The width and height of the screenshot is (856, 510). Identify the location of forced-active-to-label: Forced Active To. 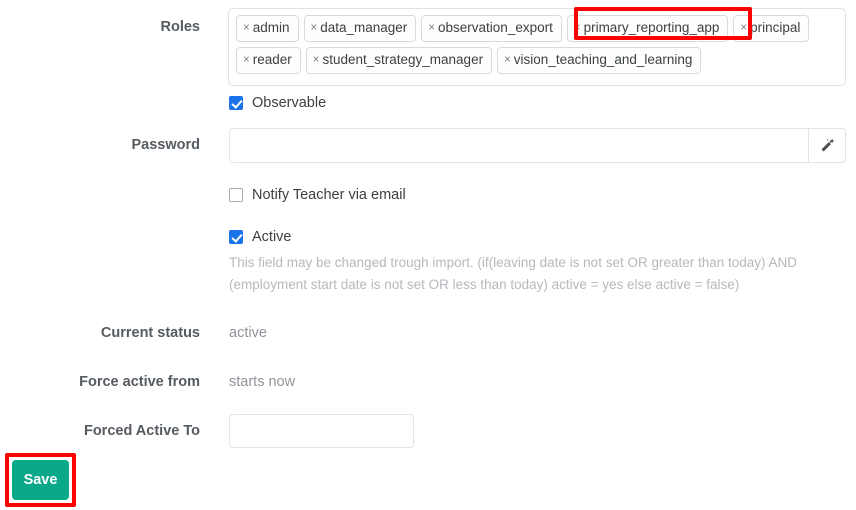
(141, 431).